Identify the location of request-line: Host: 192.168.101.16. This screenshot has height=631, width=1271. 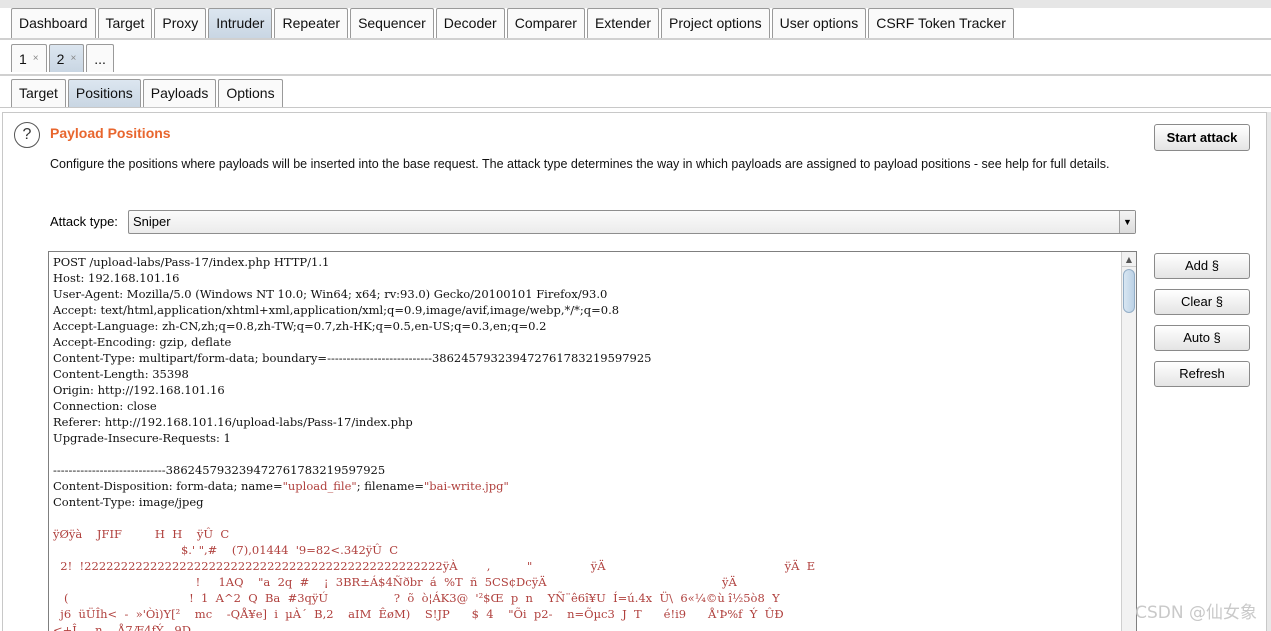
(116, 278).